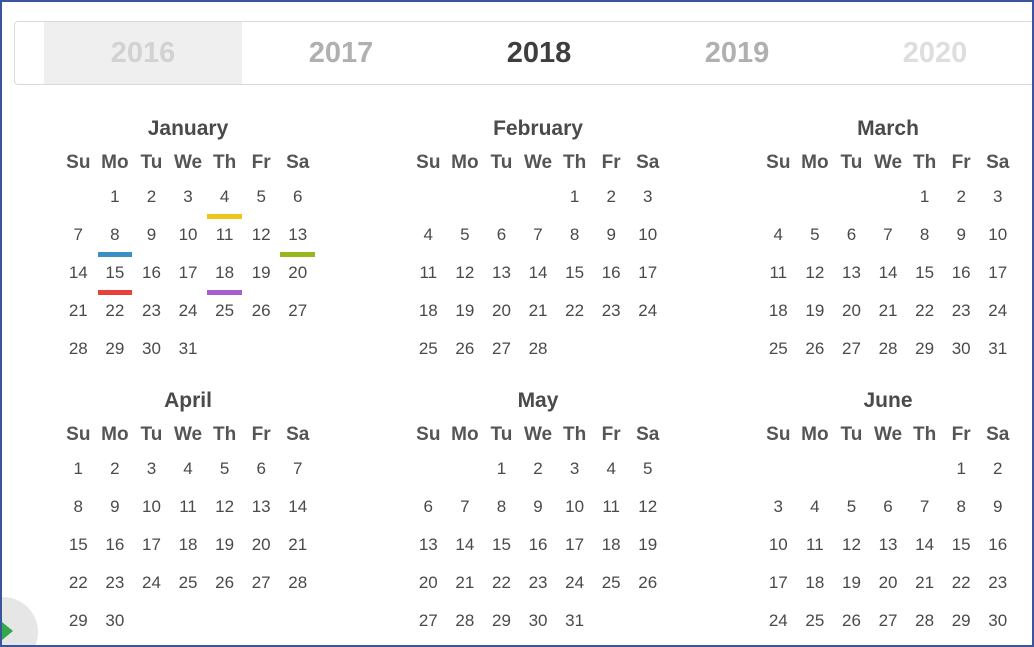  What do you see at coordinates (538, 511) in the screenshot?
I see `day-may-9: 9` at bounding box center [538, 511].